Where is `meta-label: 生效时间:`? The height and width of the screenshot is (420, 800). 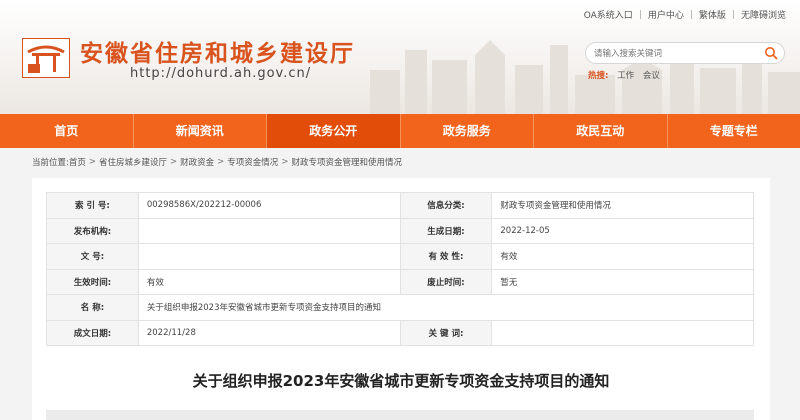 meta-label: 生效时间: is located at coordinates (92, 281).